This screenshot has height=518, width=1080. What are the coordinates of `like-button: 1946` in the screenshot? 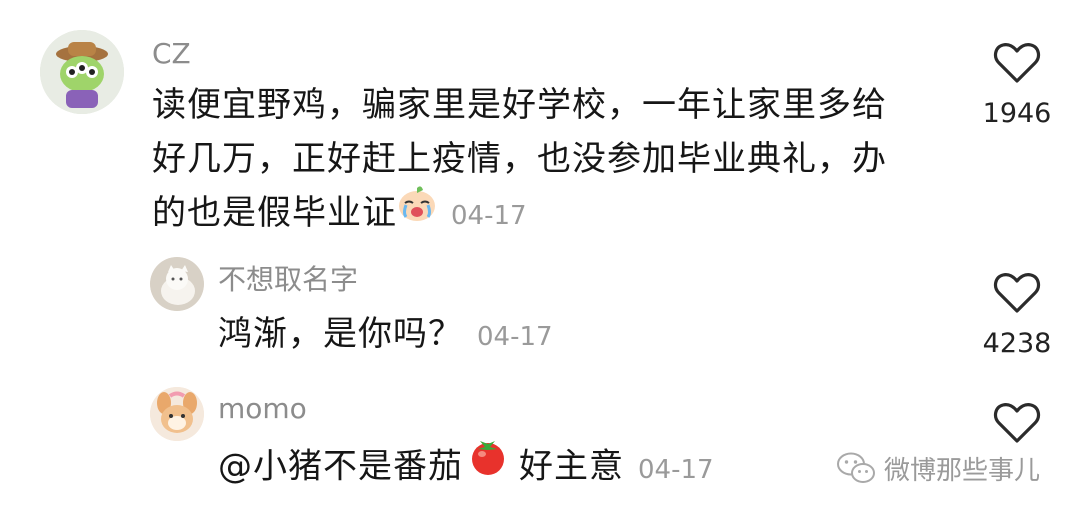 It's located at (1017, 85).